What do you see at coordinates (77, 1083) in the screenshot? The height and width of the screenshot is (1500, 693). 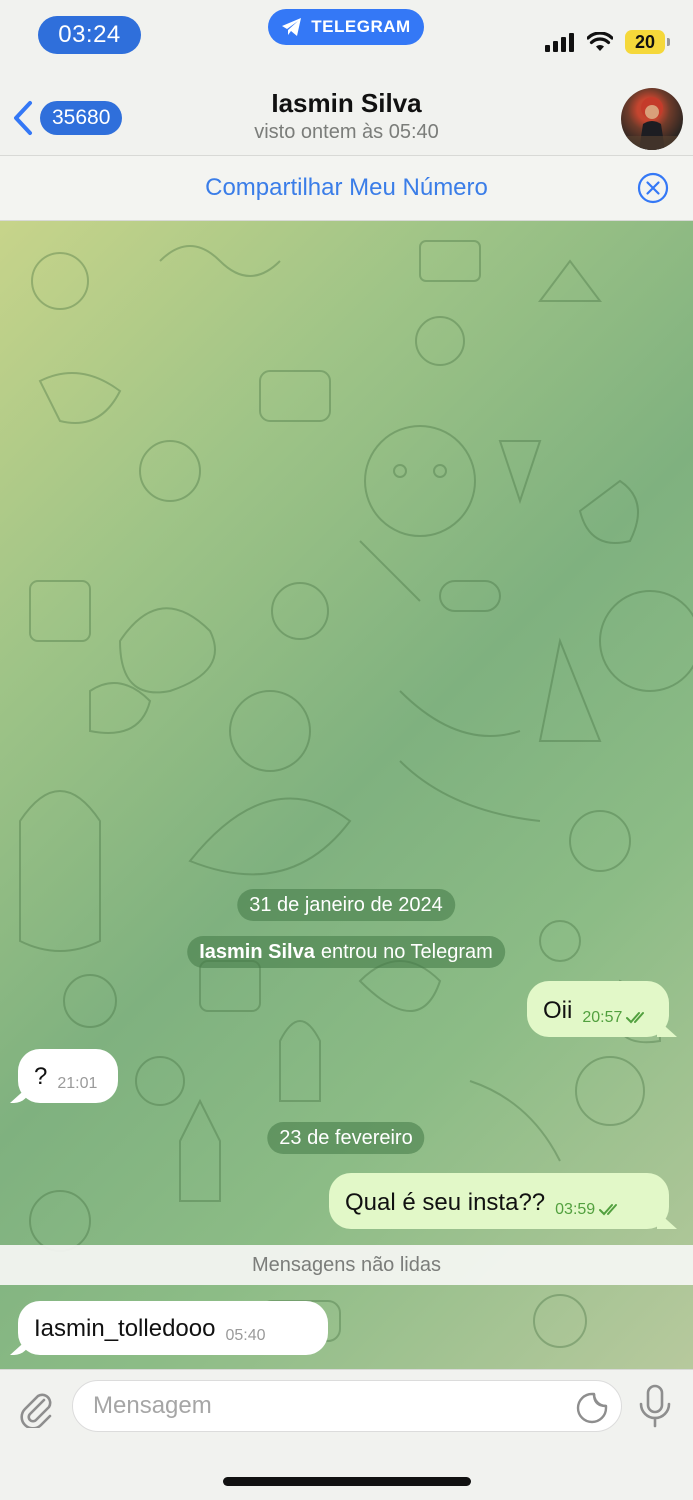 I see `message-time: 21:01` at bounding box center [77, 1083].